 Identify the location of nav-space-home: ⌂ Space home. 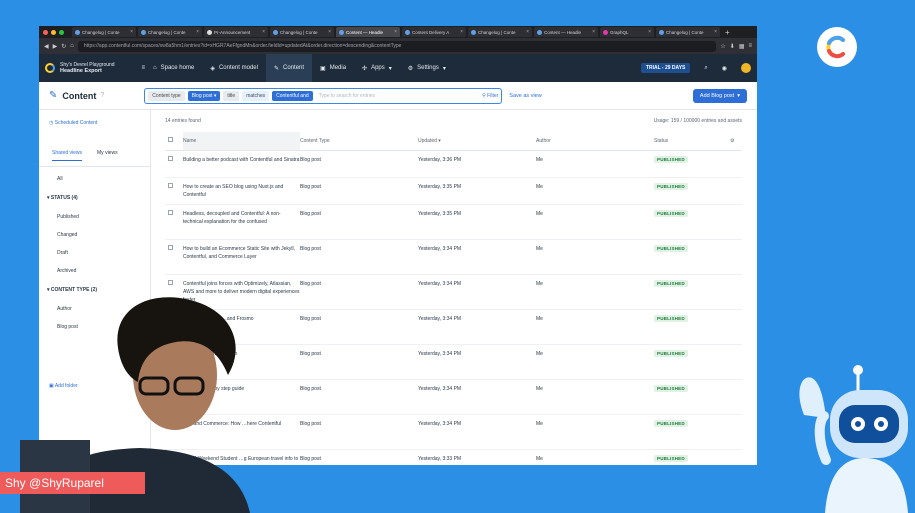
(173, 68).